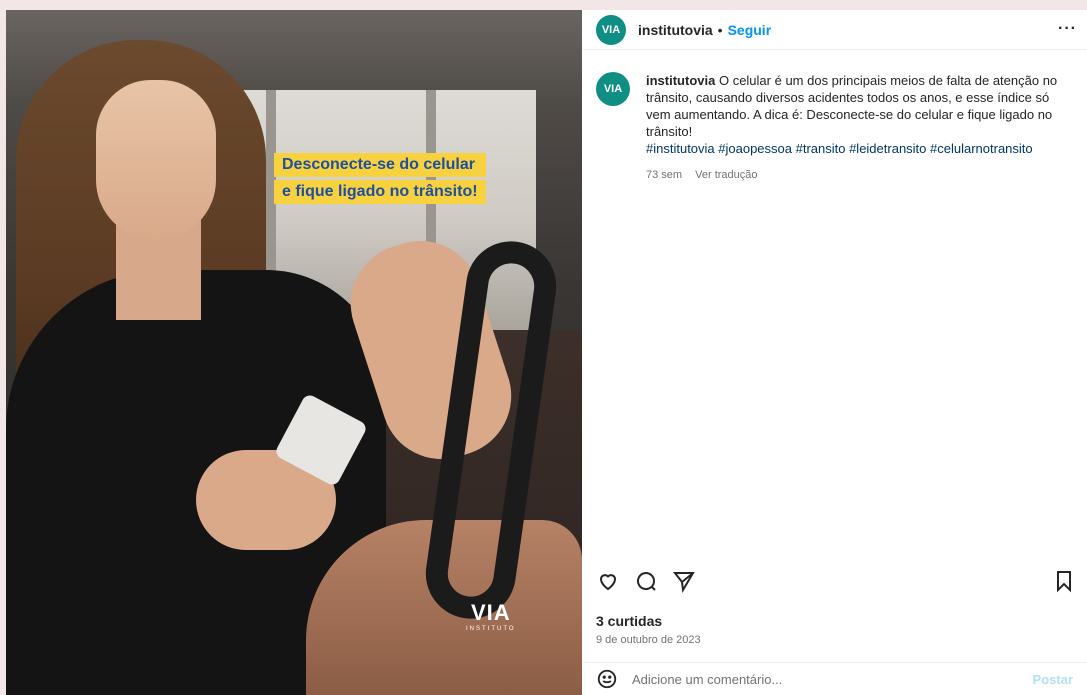  Describe the element at coordinates (613, 89) in the screenshot. I see `caption-avatar: VIA` at that location.